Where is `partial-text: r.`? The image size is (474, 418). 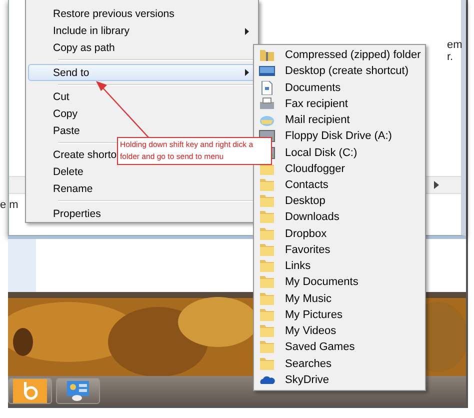 partial-text: r. is located at coordinates (450, 57).